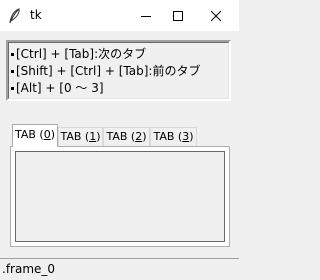 This screenshot has width=320, height=280. I want to click on shortcut-text: [Alt] + [0 ～ 3], so click(60, 88).